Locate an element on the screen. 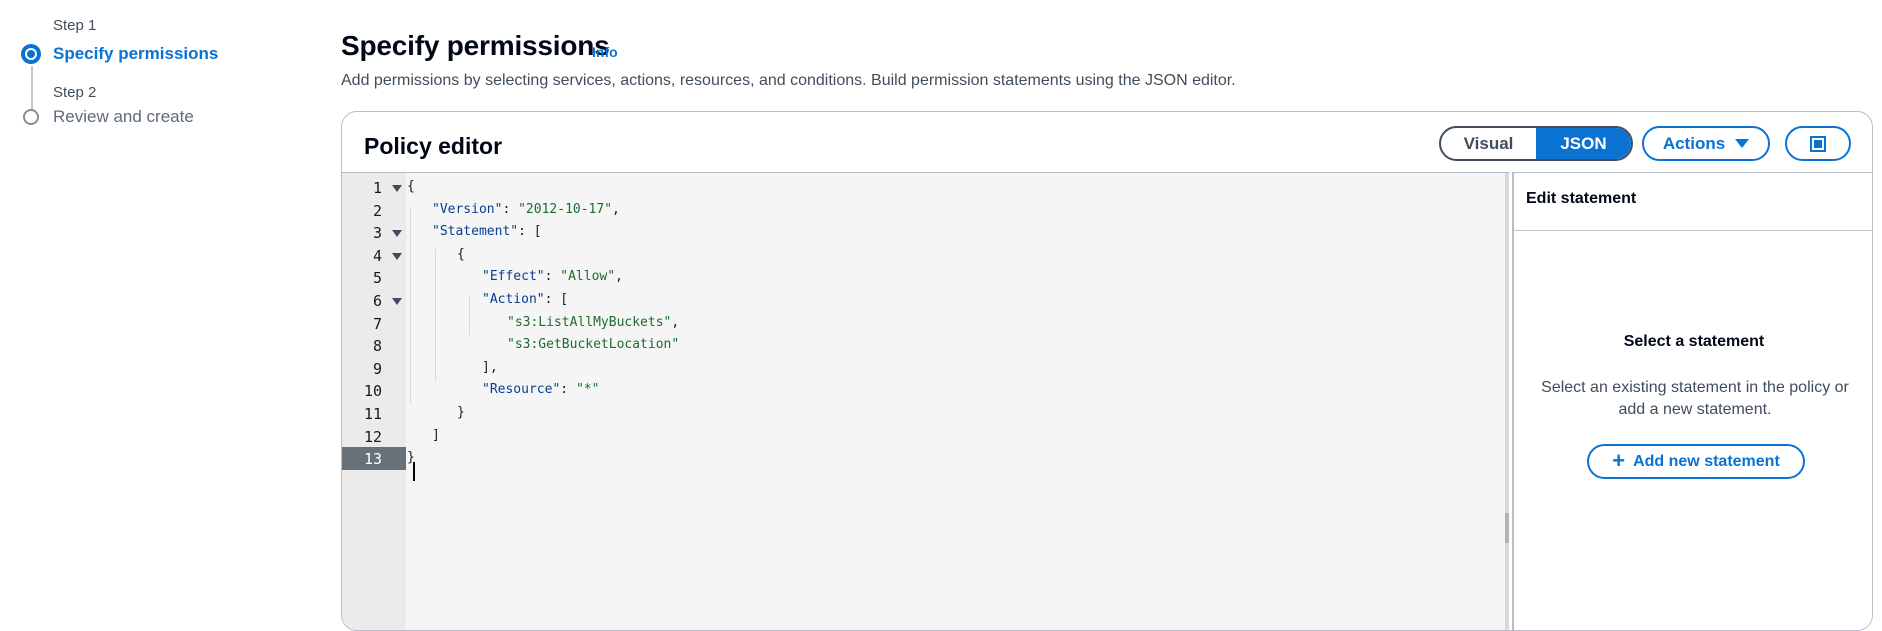 The width and height of the screenshot is (1882, 631). code-line: "Version": "2012-10-17", is located at coordinates (512, 210).